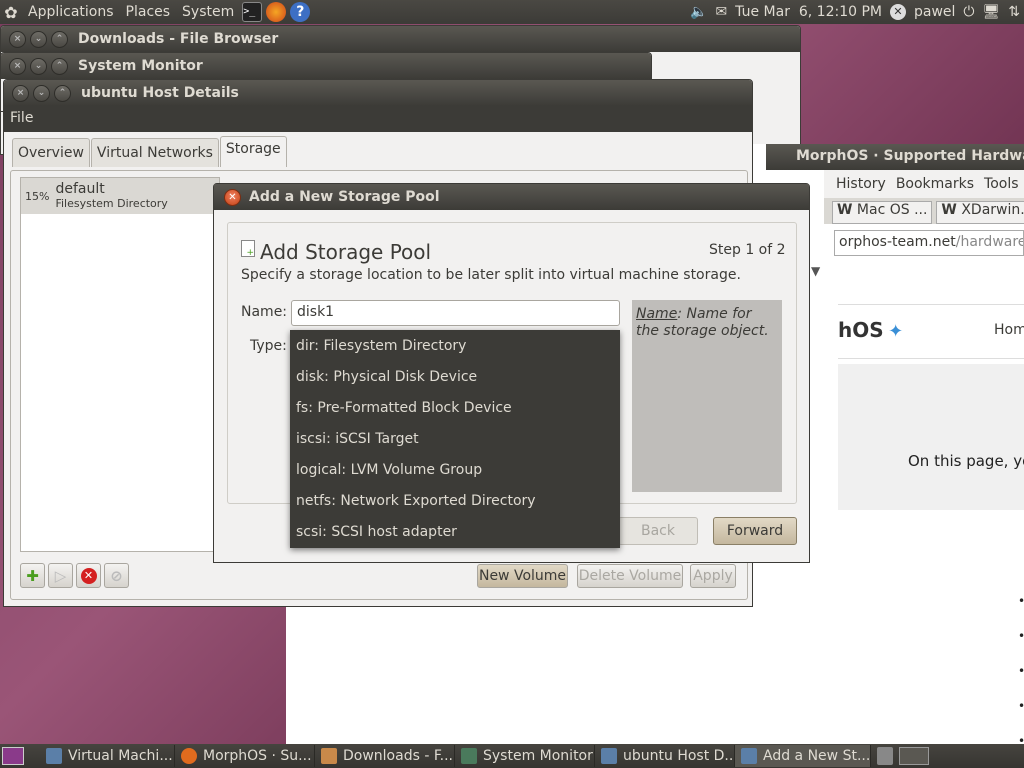  Describe the element at coordinates (755, 531) in the screenshot. I see `forward-button: Forward` at that location.